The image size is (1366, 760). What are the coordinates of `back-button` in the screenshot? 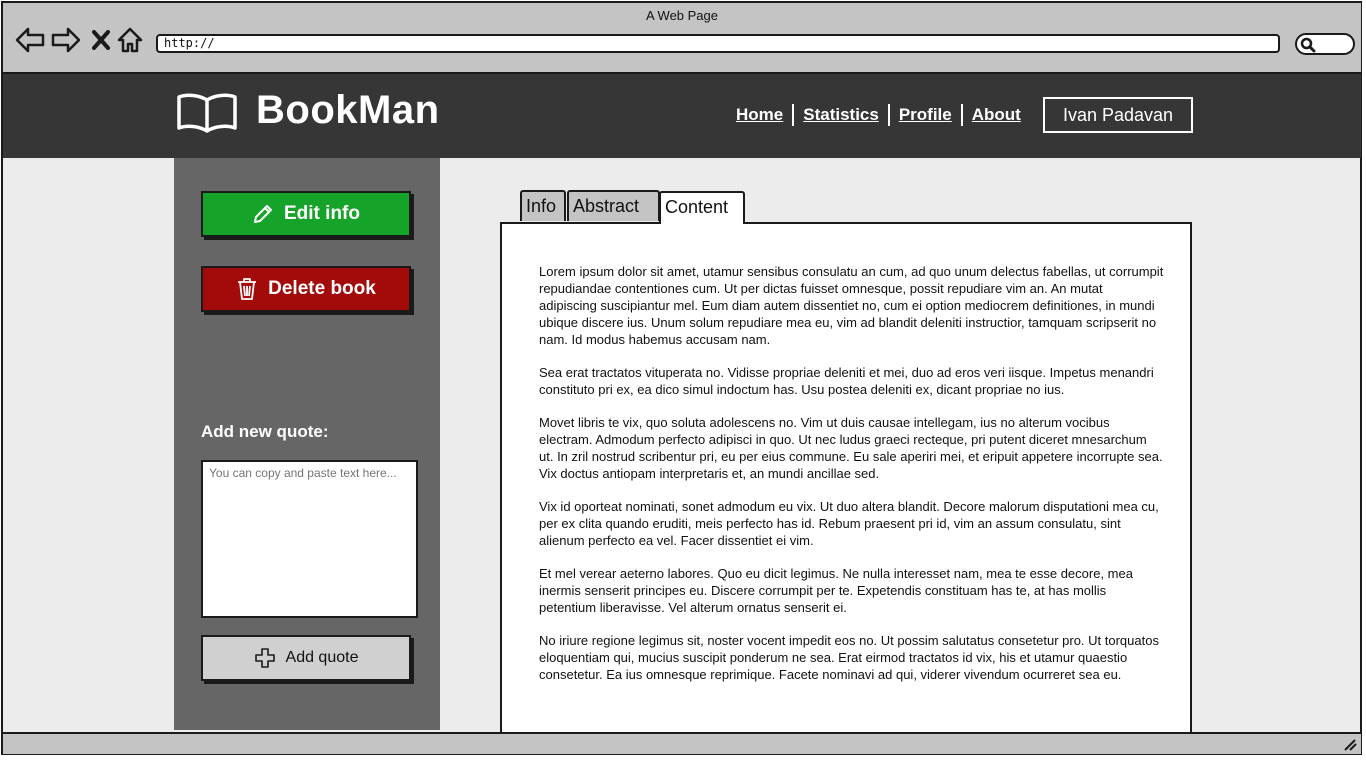 It's located at (30, 40).